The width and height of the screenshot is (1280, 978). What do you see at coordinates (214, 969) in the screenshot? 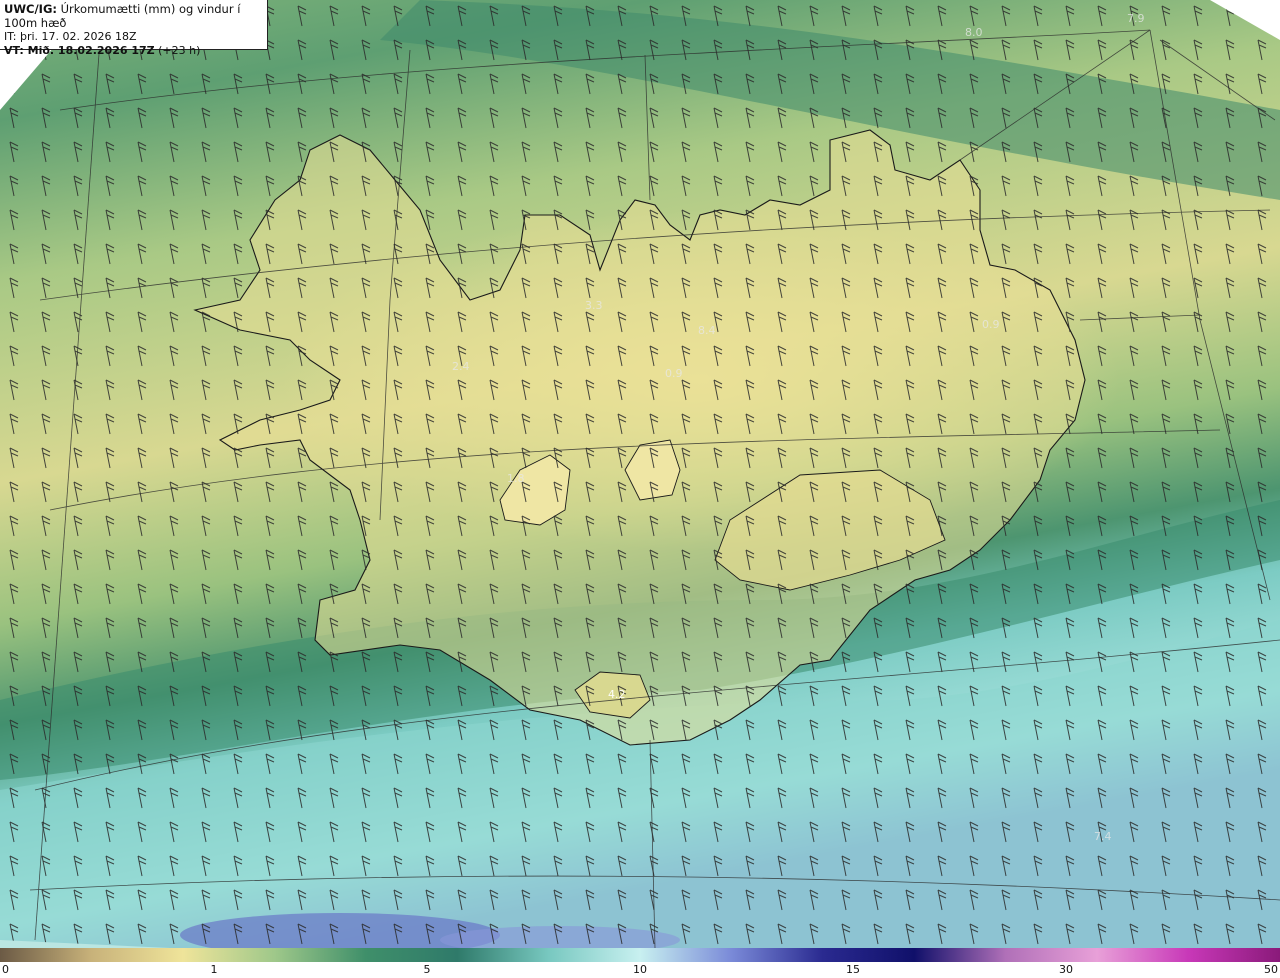
I see `colorbar-tick-label: 1` at bounding box center [214, 969].